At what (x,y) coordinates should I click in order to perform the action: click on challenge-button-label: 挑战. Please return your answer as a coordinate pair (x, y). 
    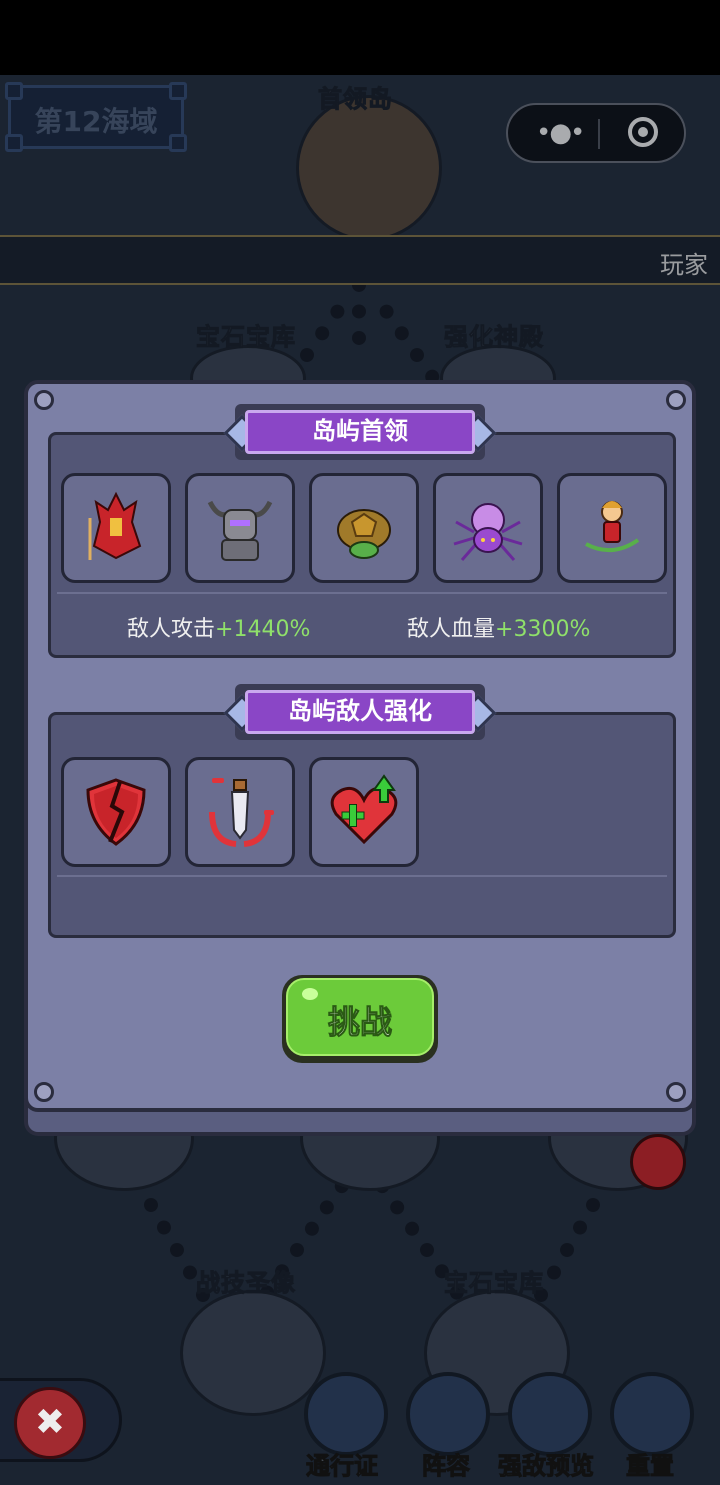
    Looking at the image, I should click on (359, 1022).